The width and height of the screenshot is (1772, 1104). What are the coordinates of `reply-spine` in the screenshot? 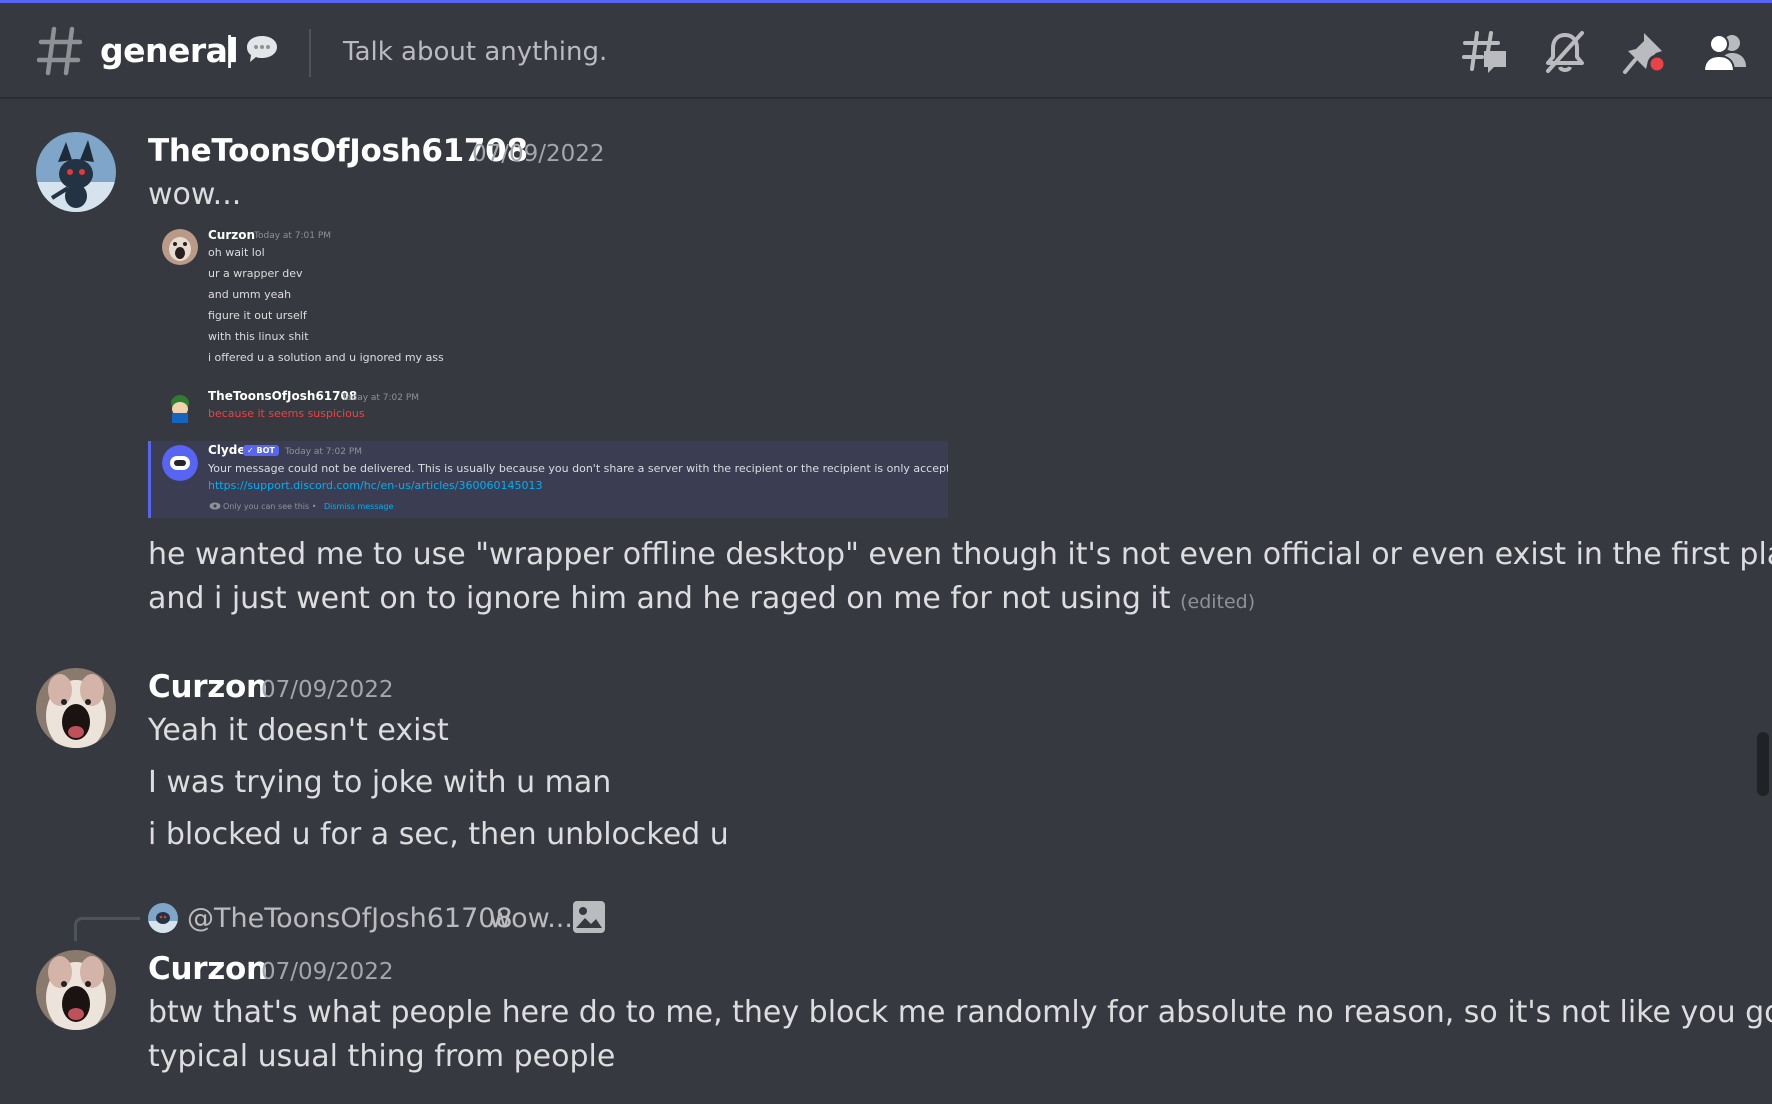 It's located at (107, 929).